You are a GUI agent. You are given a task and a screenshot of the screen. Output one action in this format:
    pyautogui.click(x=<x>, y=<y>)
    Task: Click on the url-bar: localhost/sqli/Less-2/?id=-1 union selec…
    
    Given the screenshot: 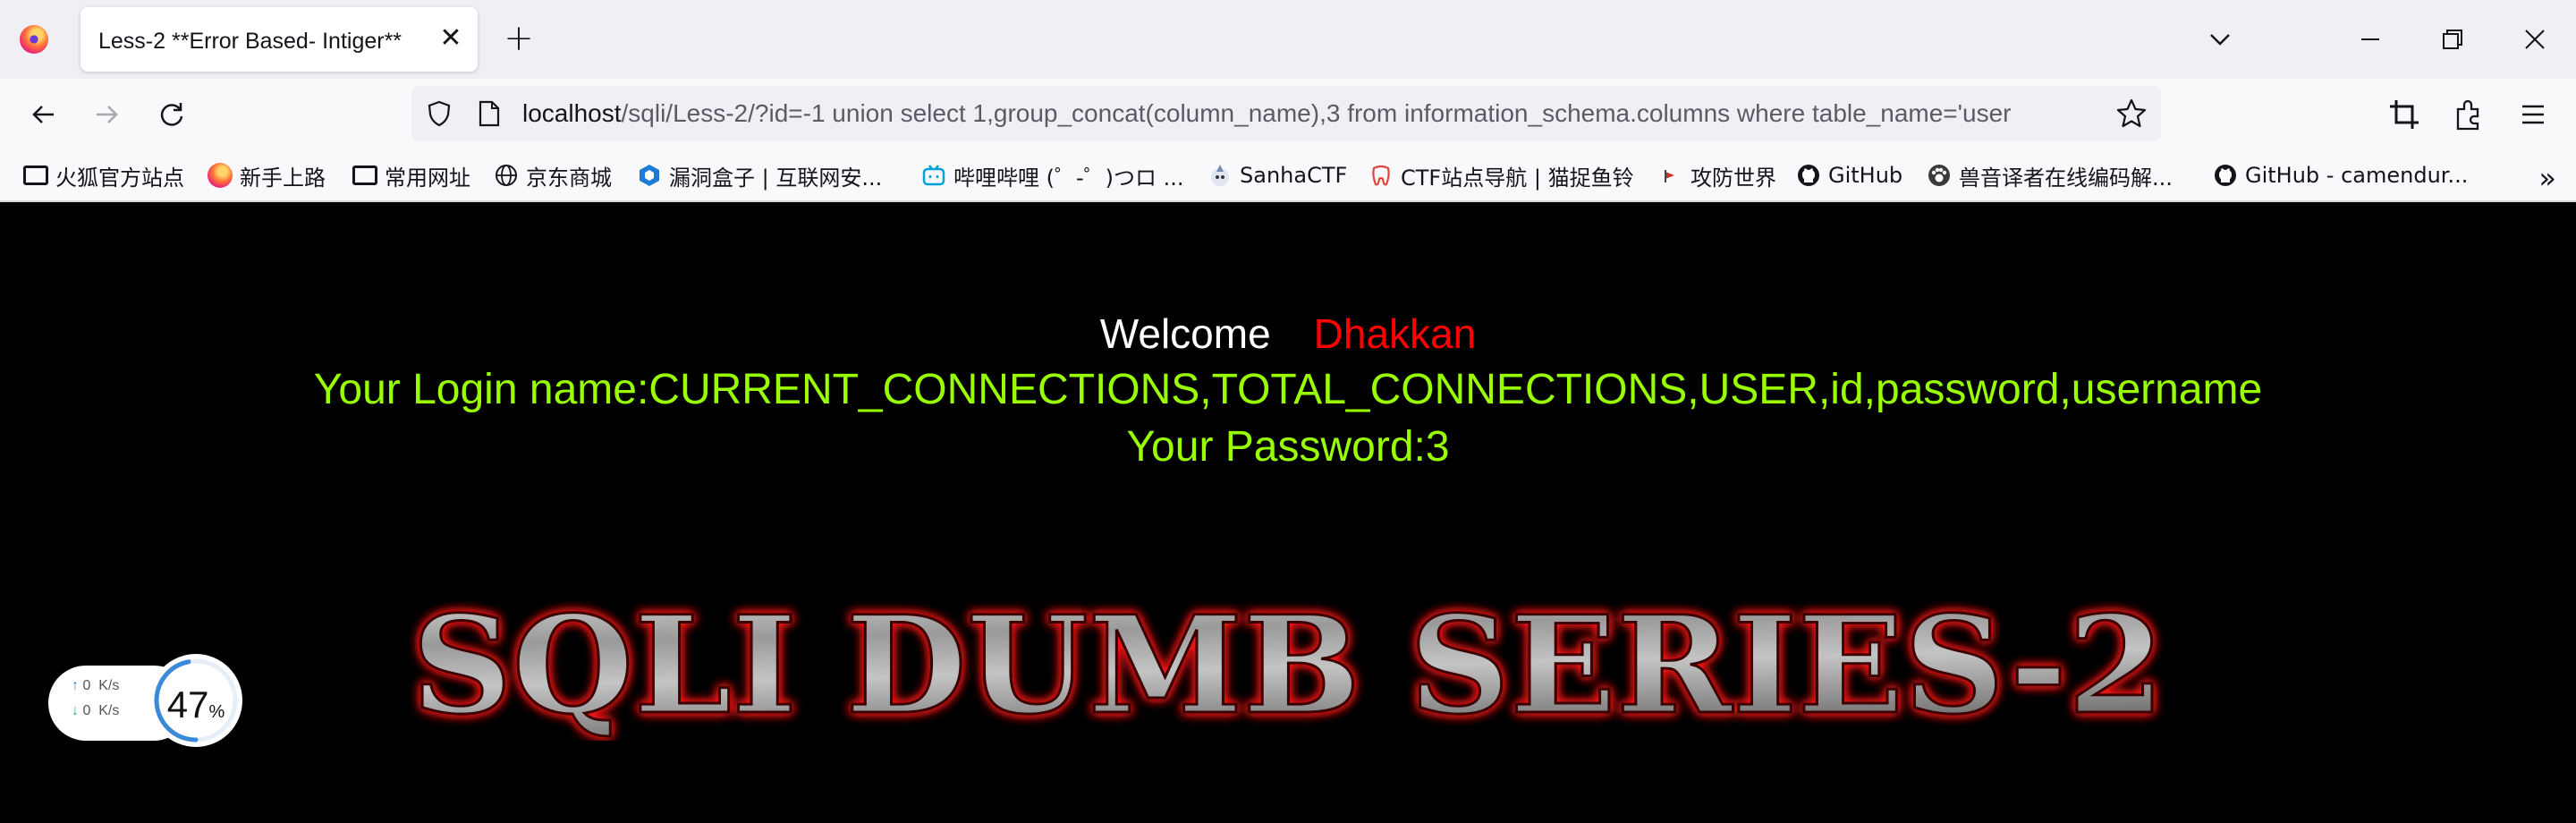 What is the action you would take?
    pyautogui.click(x=1286, y=113)
    